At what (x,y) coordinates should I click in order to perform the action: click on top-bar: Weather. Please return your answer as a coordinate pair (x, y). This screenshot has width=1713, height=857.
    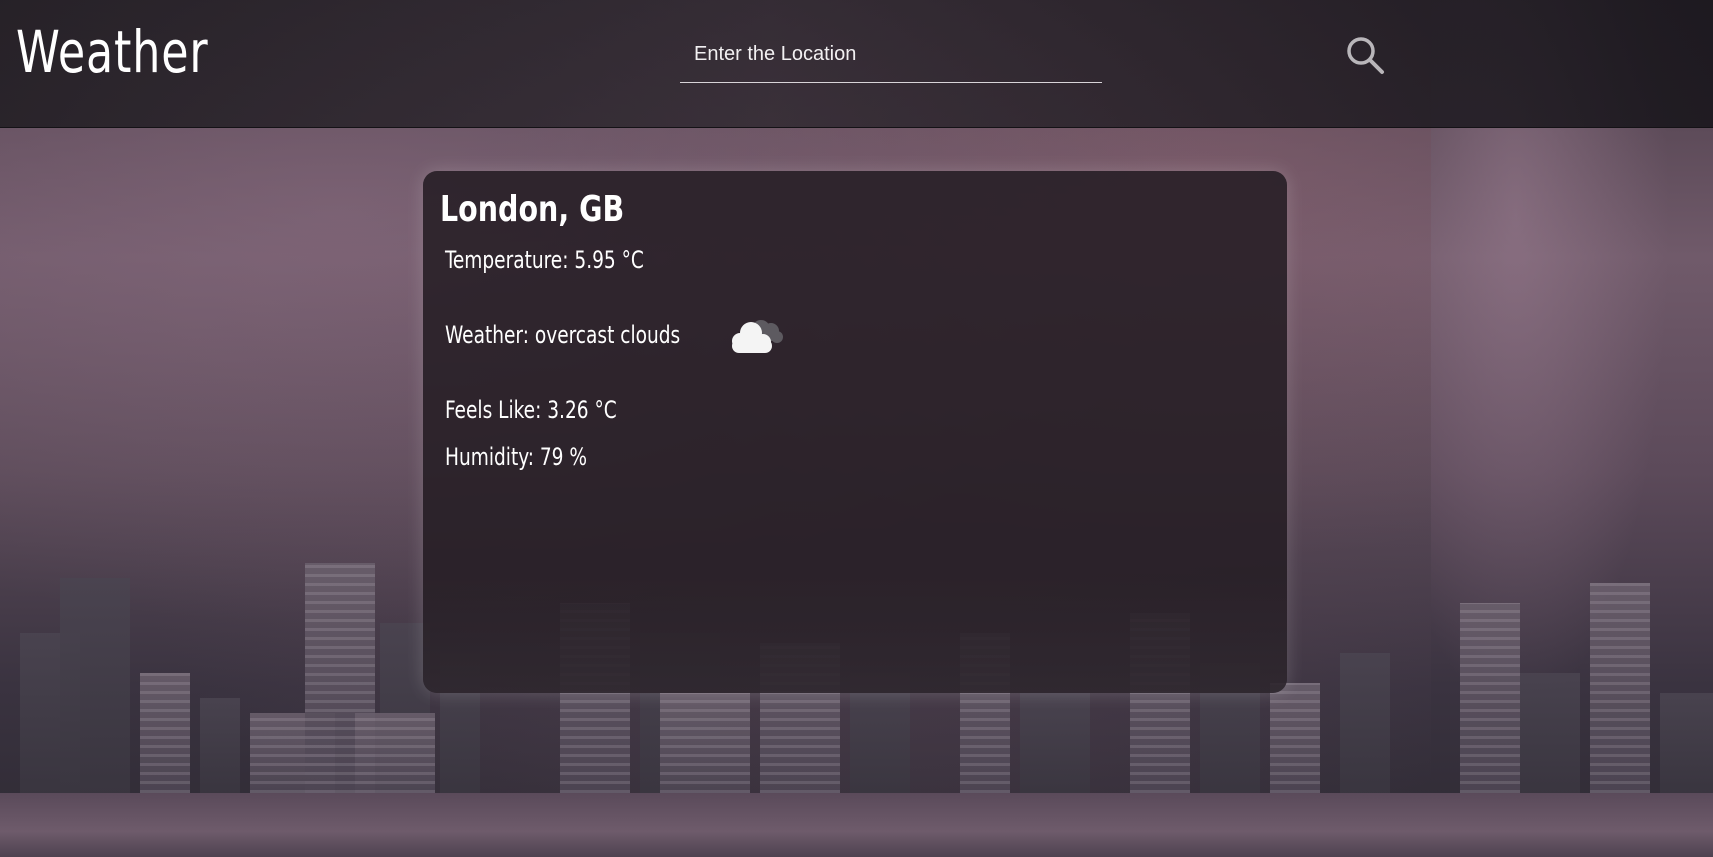
    Looking at the image, I should click on (856, 64).